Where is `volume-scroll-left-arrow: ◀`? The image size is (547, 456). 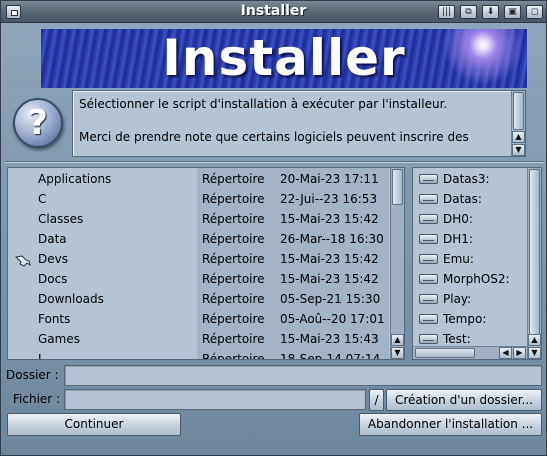
volume-scroll-left-arrow: ◀ is located at coordinates (505, 353).